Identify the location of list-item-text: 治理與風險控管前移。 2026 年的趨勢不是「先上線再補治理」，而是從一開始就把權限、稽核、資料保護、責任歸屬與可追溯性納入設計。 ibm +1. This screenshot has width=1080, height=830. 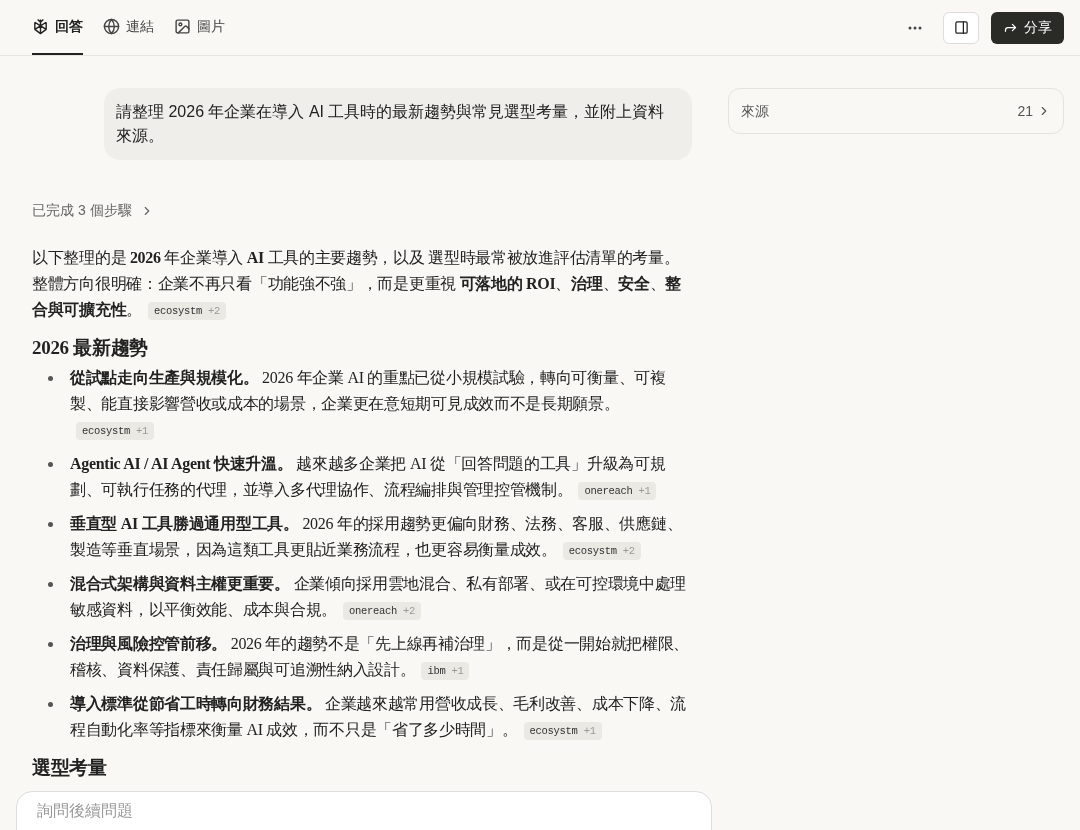
(381, 657).